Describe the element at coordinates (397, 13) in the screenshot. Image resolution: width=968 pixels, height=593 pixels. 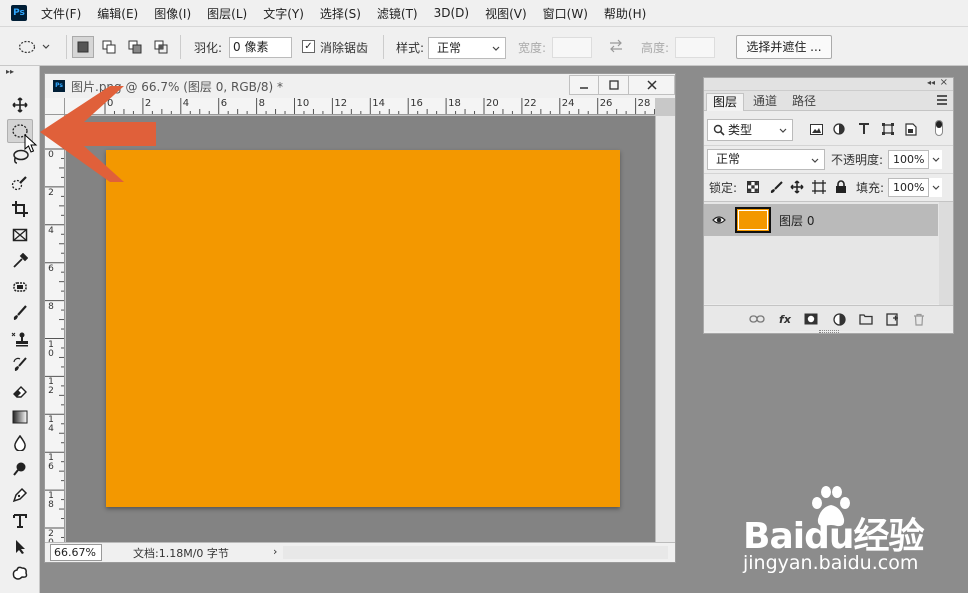
I see `menu-filter: 滤镜(T)` at that location.